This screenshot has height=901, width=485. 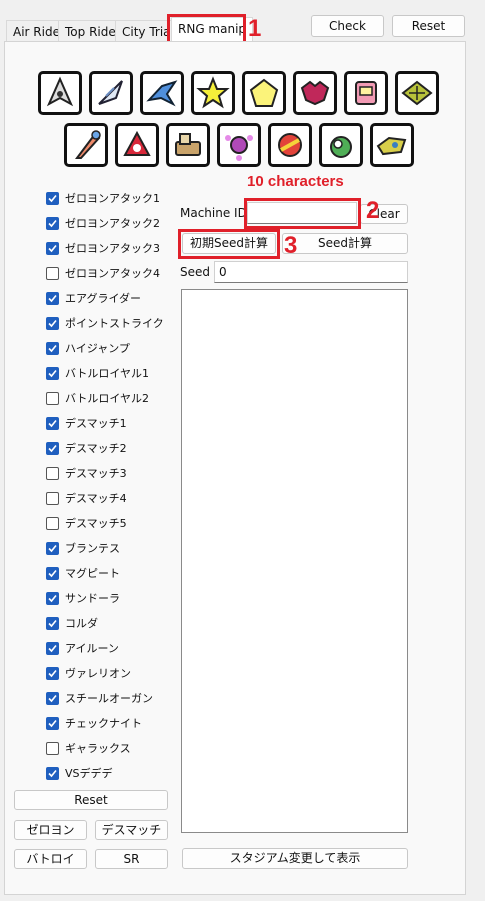 What do you see at coordinates (72, 623) in the screenshot?
I see `checklist-item: コルダ` at bounding box center [72, 623].